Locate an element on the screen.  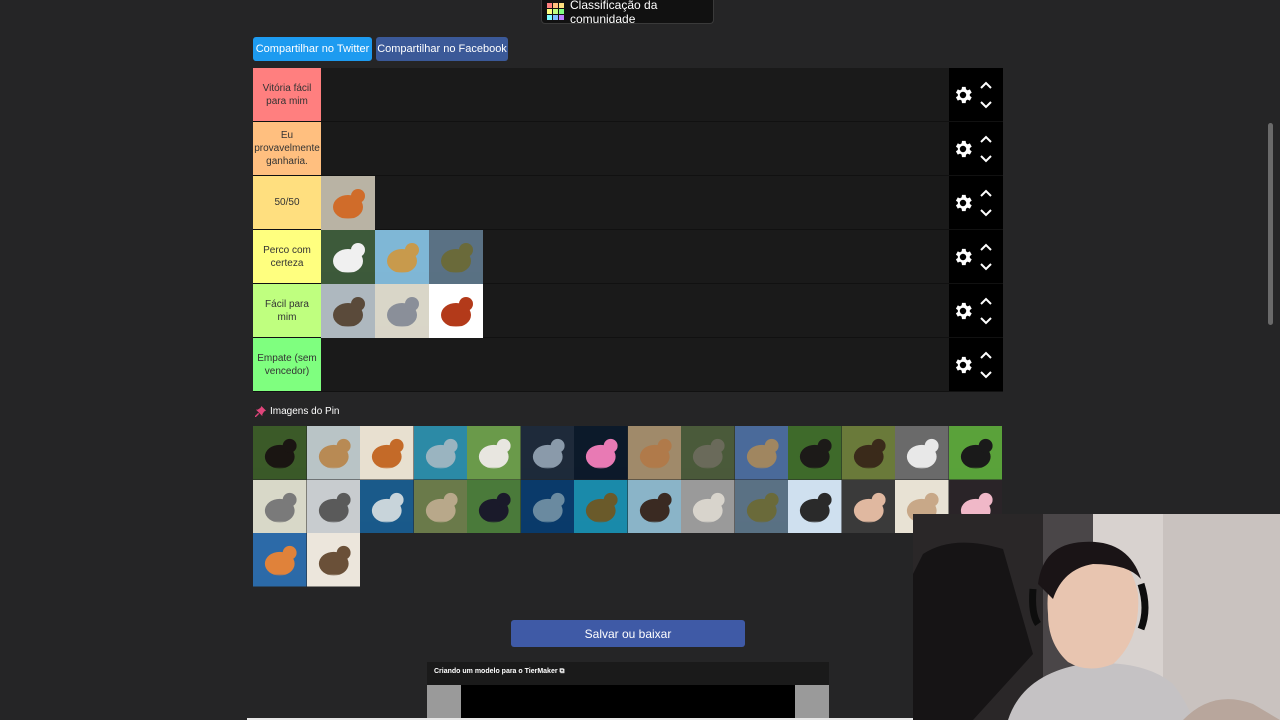
tier-row: 50/50 is located at coordinates (628, 203).